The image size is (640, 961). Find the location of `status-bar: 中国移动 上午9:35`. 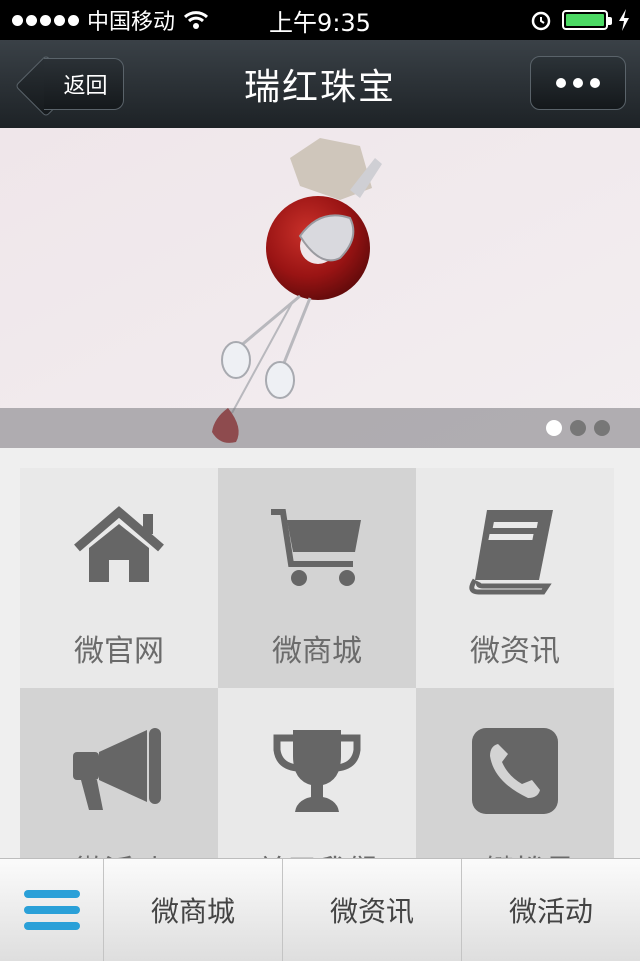

status-bar: 中国移动 上午9:35 is located at coordinates (320, 20).